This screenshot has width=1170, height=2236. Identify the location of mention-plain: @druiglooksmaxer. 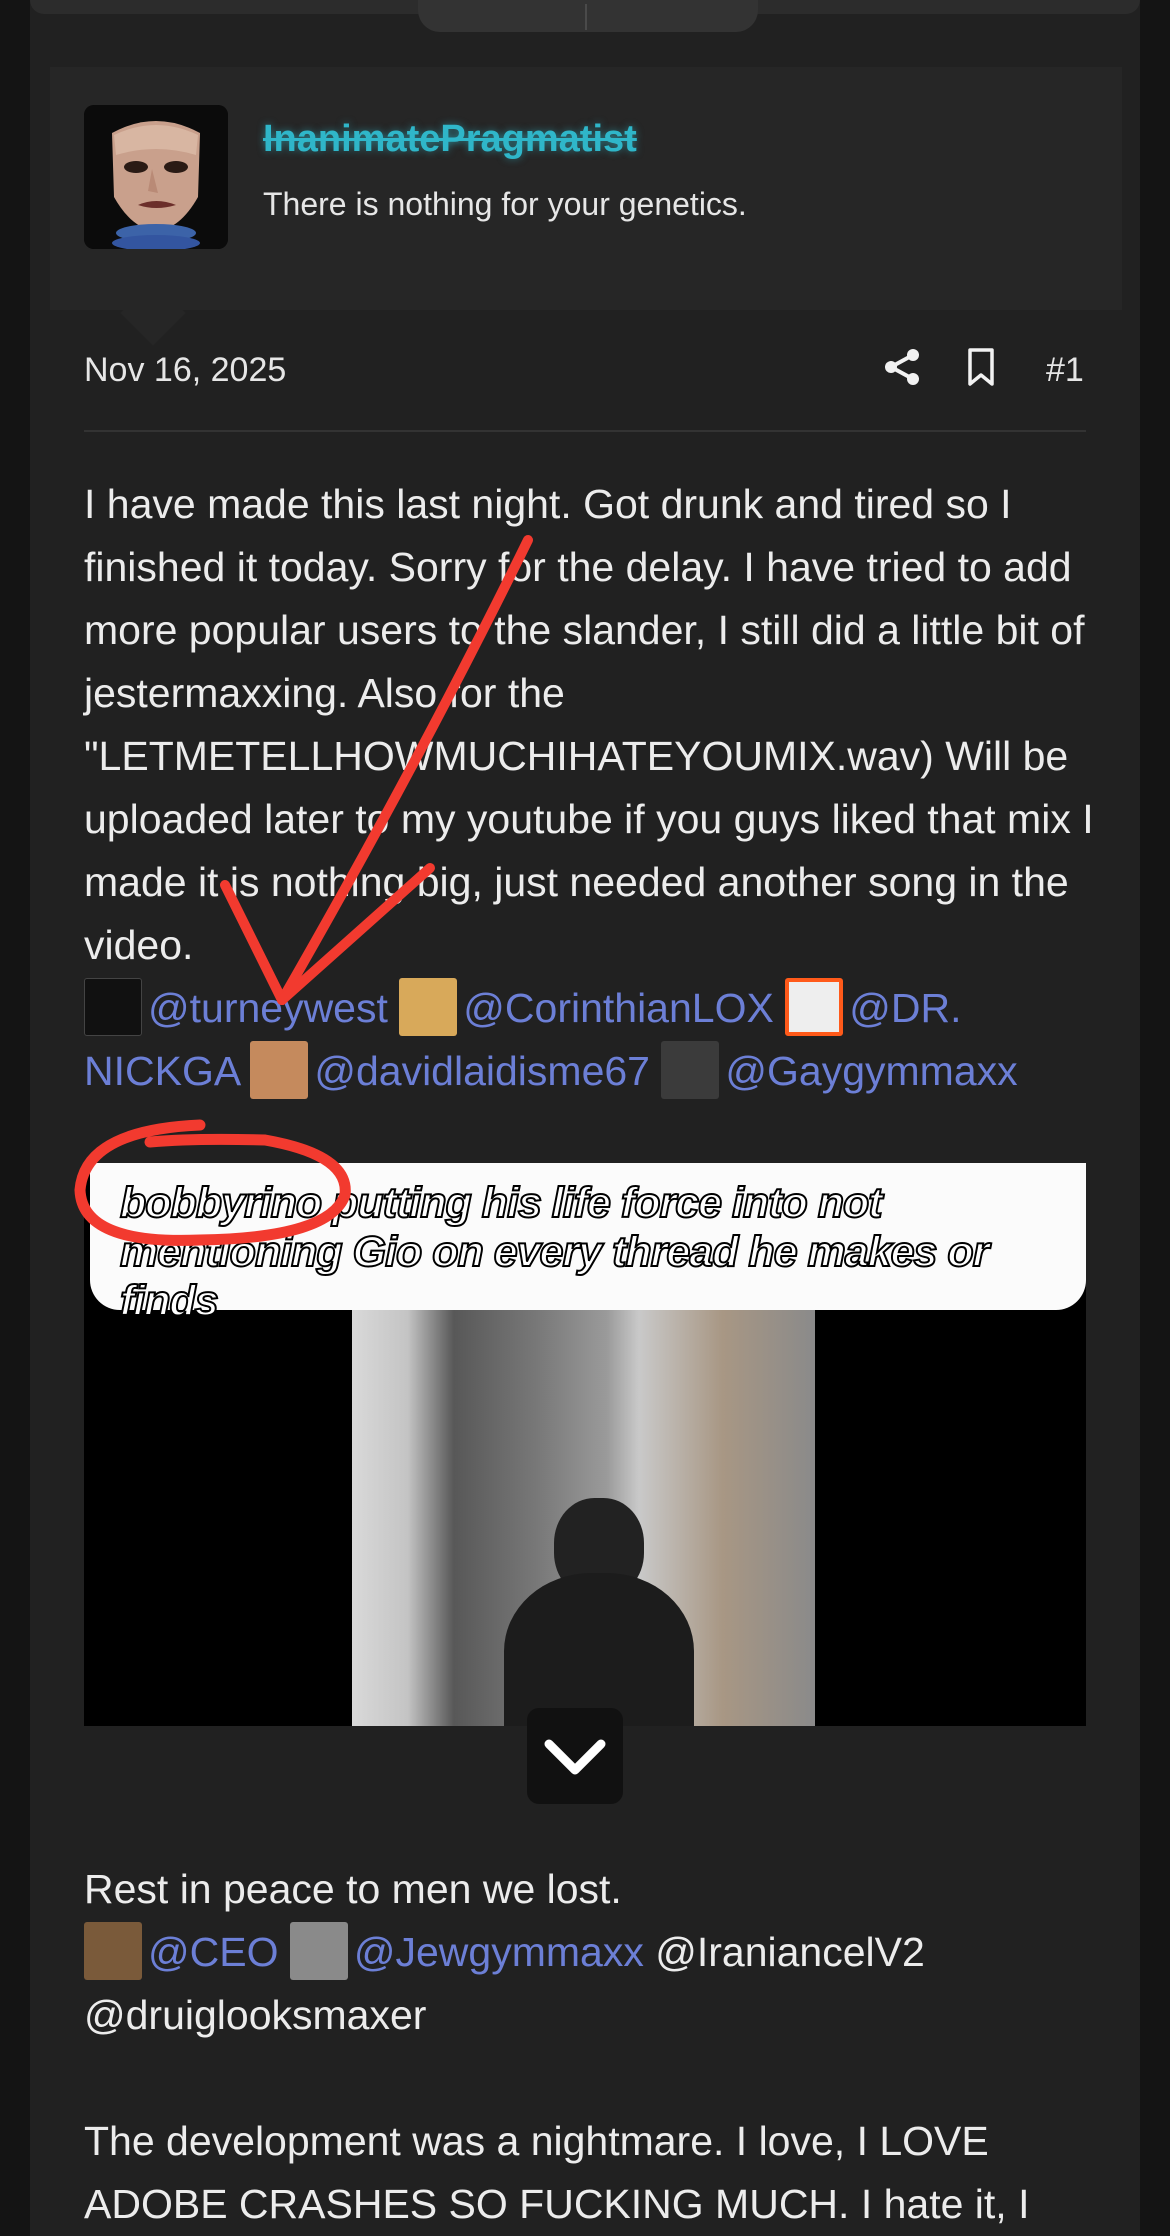
(255, 2015).